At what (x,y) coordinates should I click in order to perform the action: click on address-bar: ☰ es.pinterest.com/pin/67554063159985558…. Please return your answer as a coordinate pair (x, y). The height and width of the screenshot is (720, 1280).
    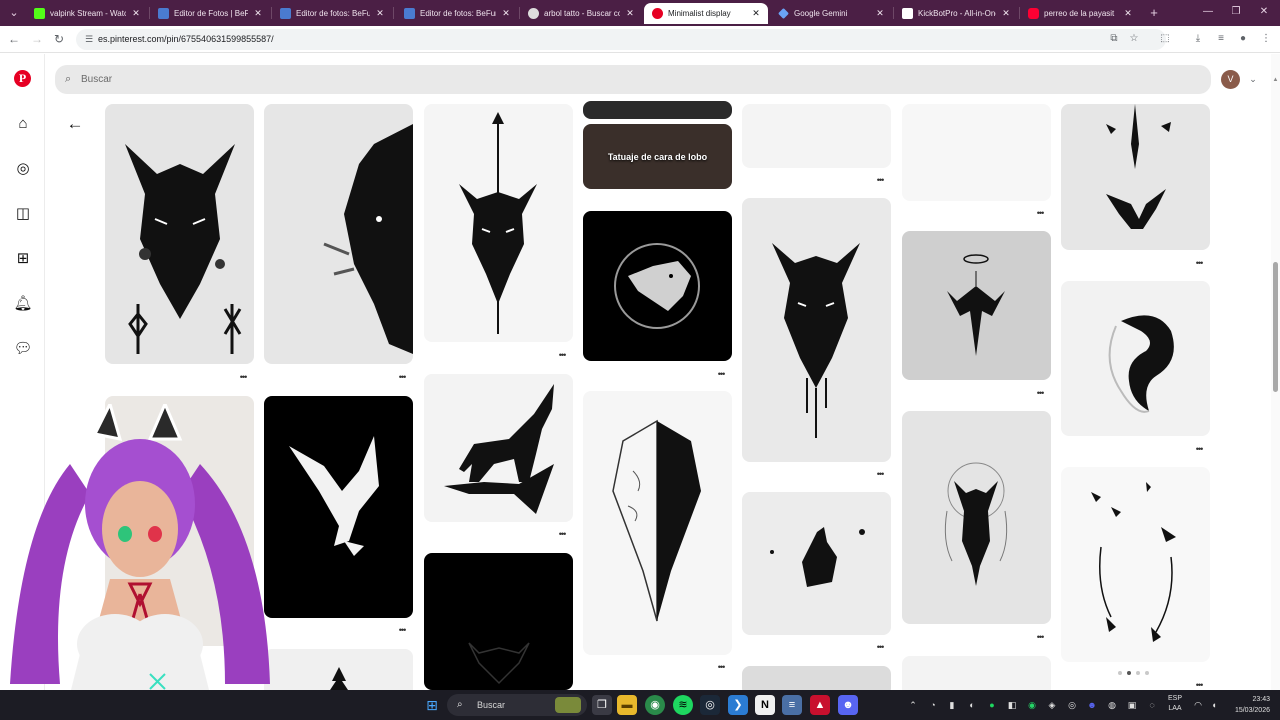
    Looking at the image, I should click on (621, 39).